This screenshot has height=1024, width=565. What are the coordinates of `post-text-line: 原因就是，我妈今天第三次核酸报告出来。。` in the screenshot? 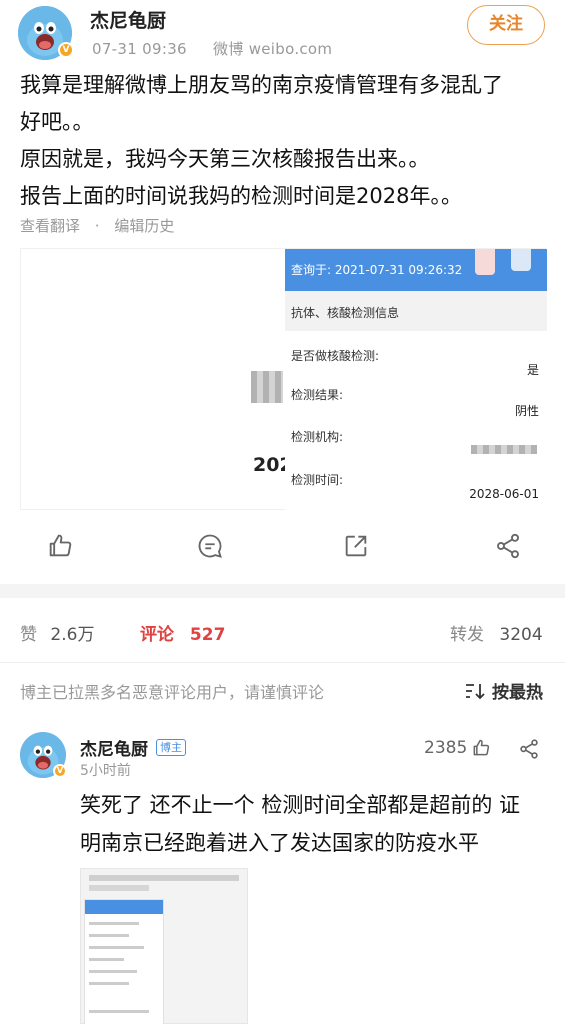 It's located at (225, 159).